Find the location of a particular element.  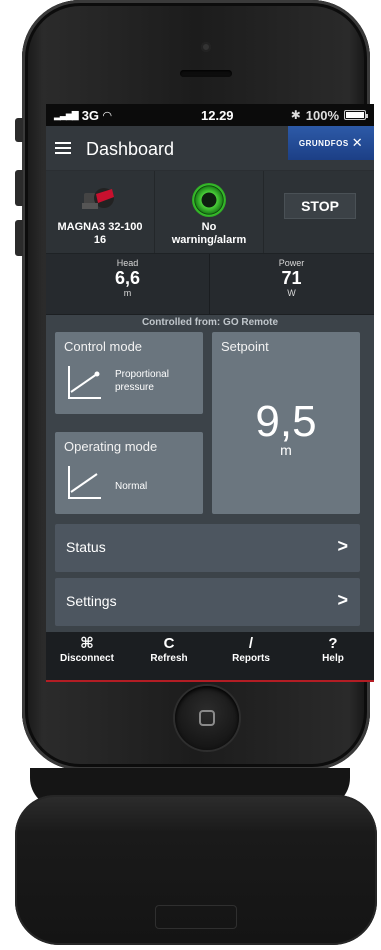

battery-percent: 100% is located at coordinates (322, 115).